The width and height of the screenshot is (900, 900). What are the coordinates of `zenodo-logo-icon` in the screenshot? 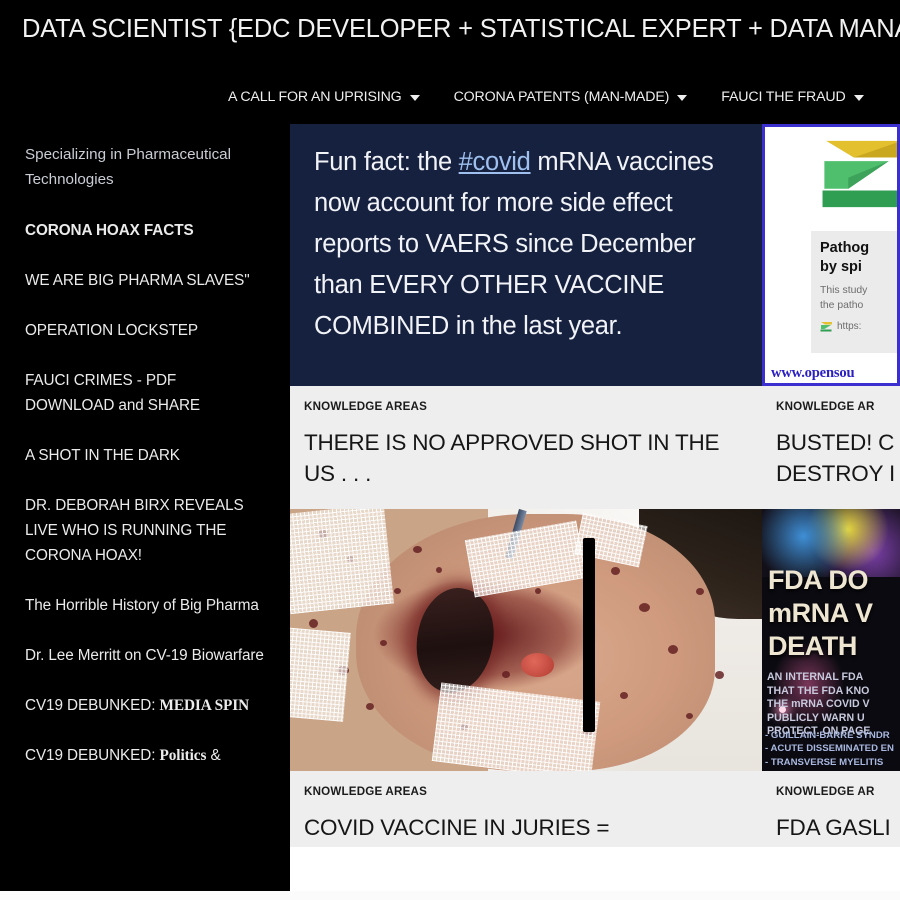 It's located at (859, 174).